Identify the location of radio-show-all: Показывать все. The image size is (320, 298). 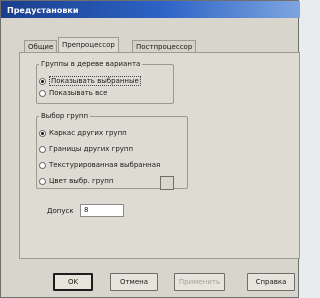
(72, 93).